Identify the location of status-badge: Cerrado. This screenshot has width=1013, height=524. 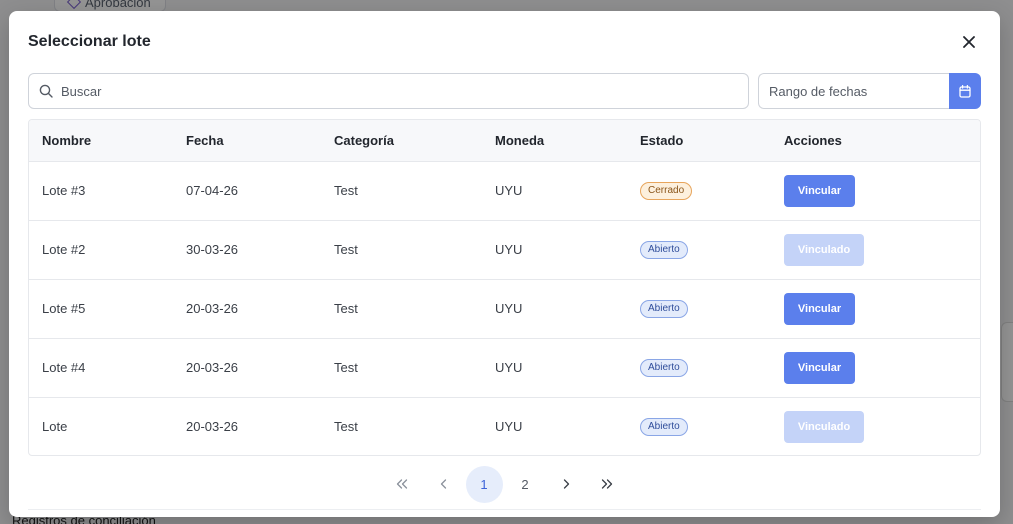
(666, 191).